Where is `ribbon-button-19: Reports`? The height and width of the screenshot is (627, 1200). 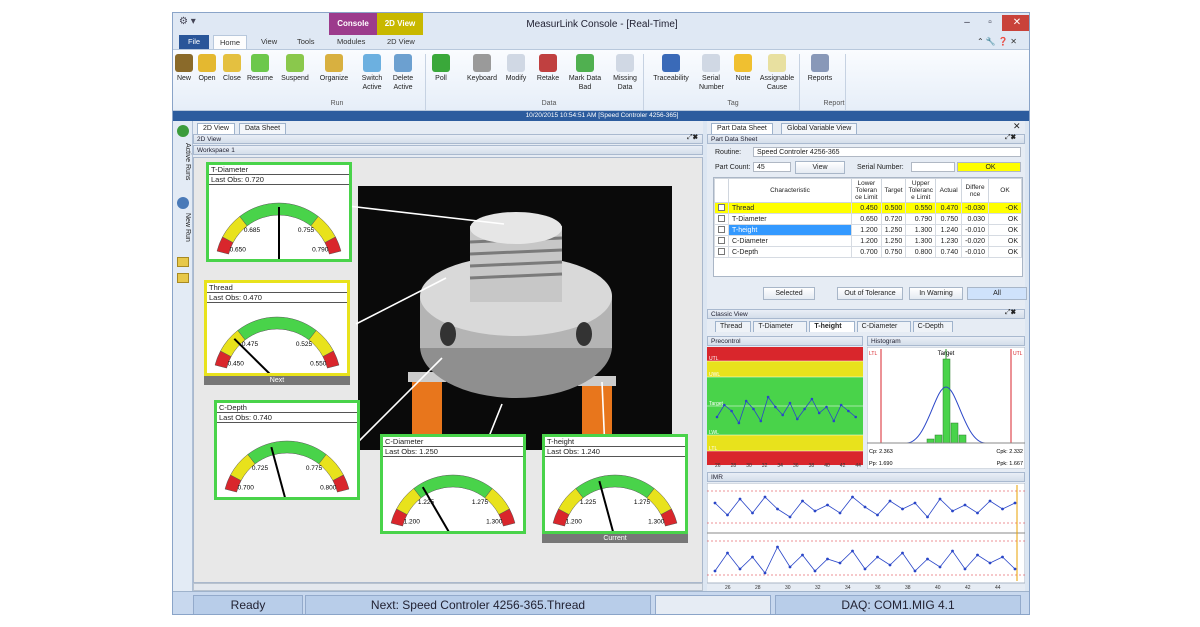 ribbon-button-19: Reports is located at coordinates (820, 68).